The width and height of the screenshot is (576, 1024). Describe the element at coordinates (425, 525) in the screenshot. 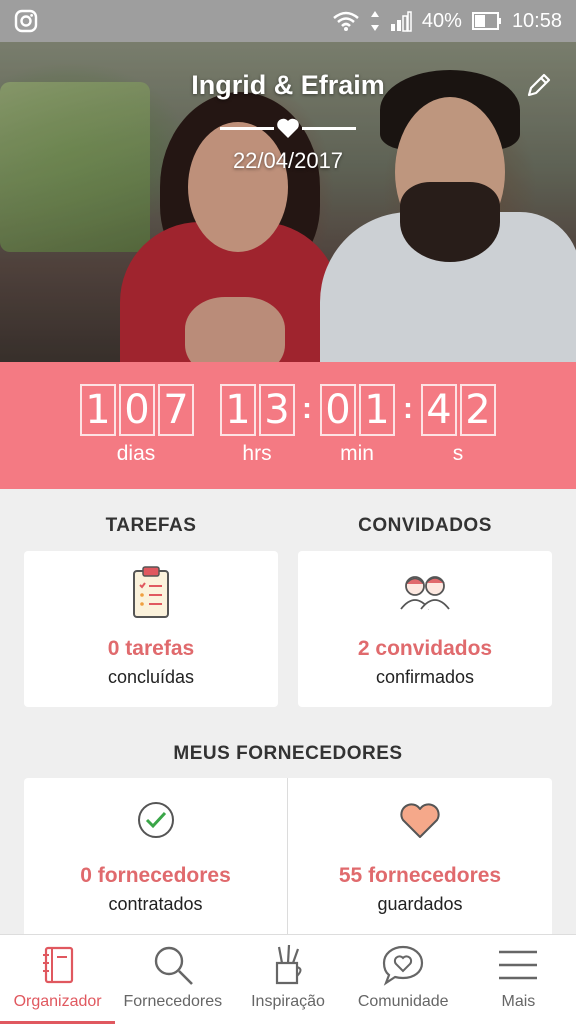

I see `guests-title: CONVIDADOS` at that location.